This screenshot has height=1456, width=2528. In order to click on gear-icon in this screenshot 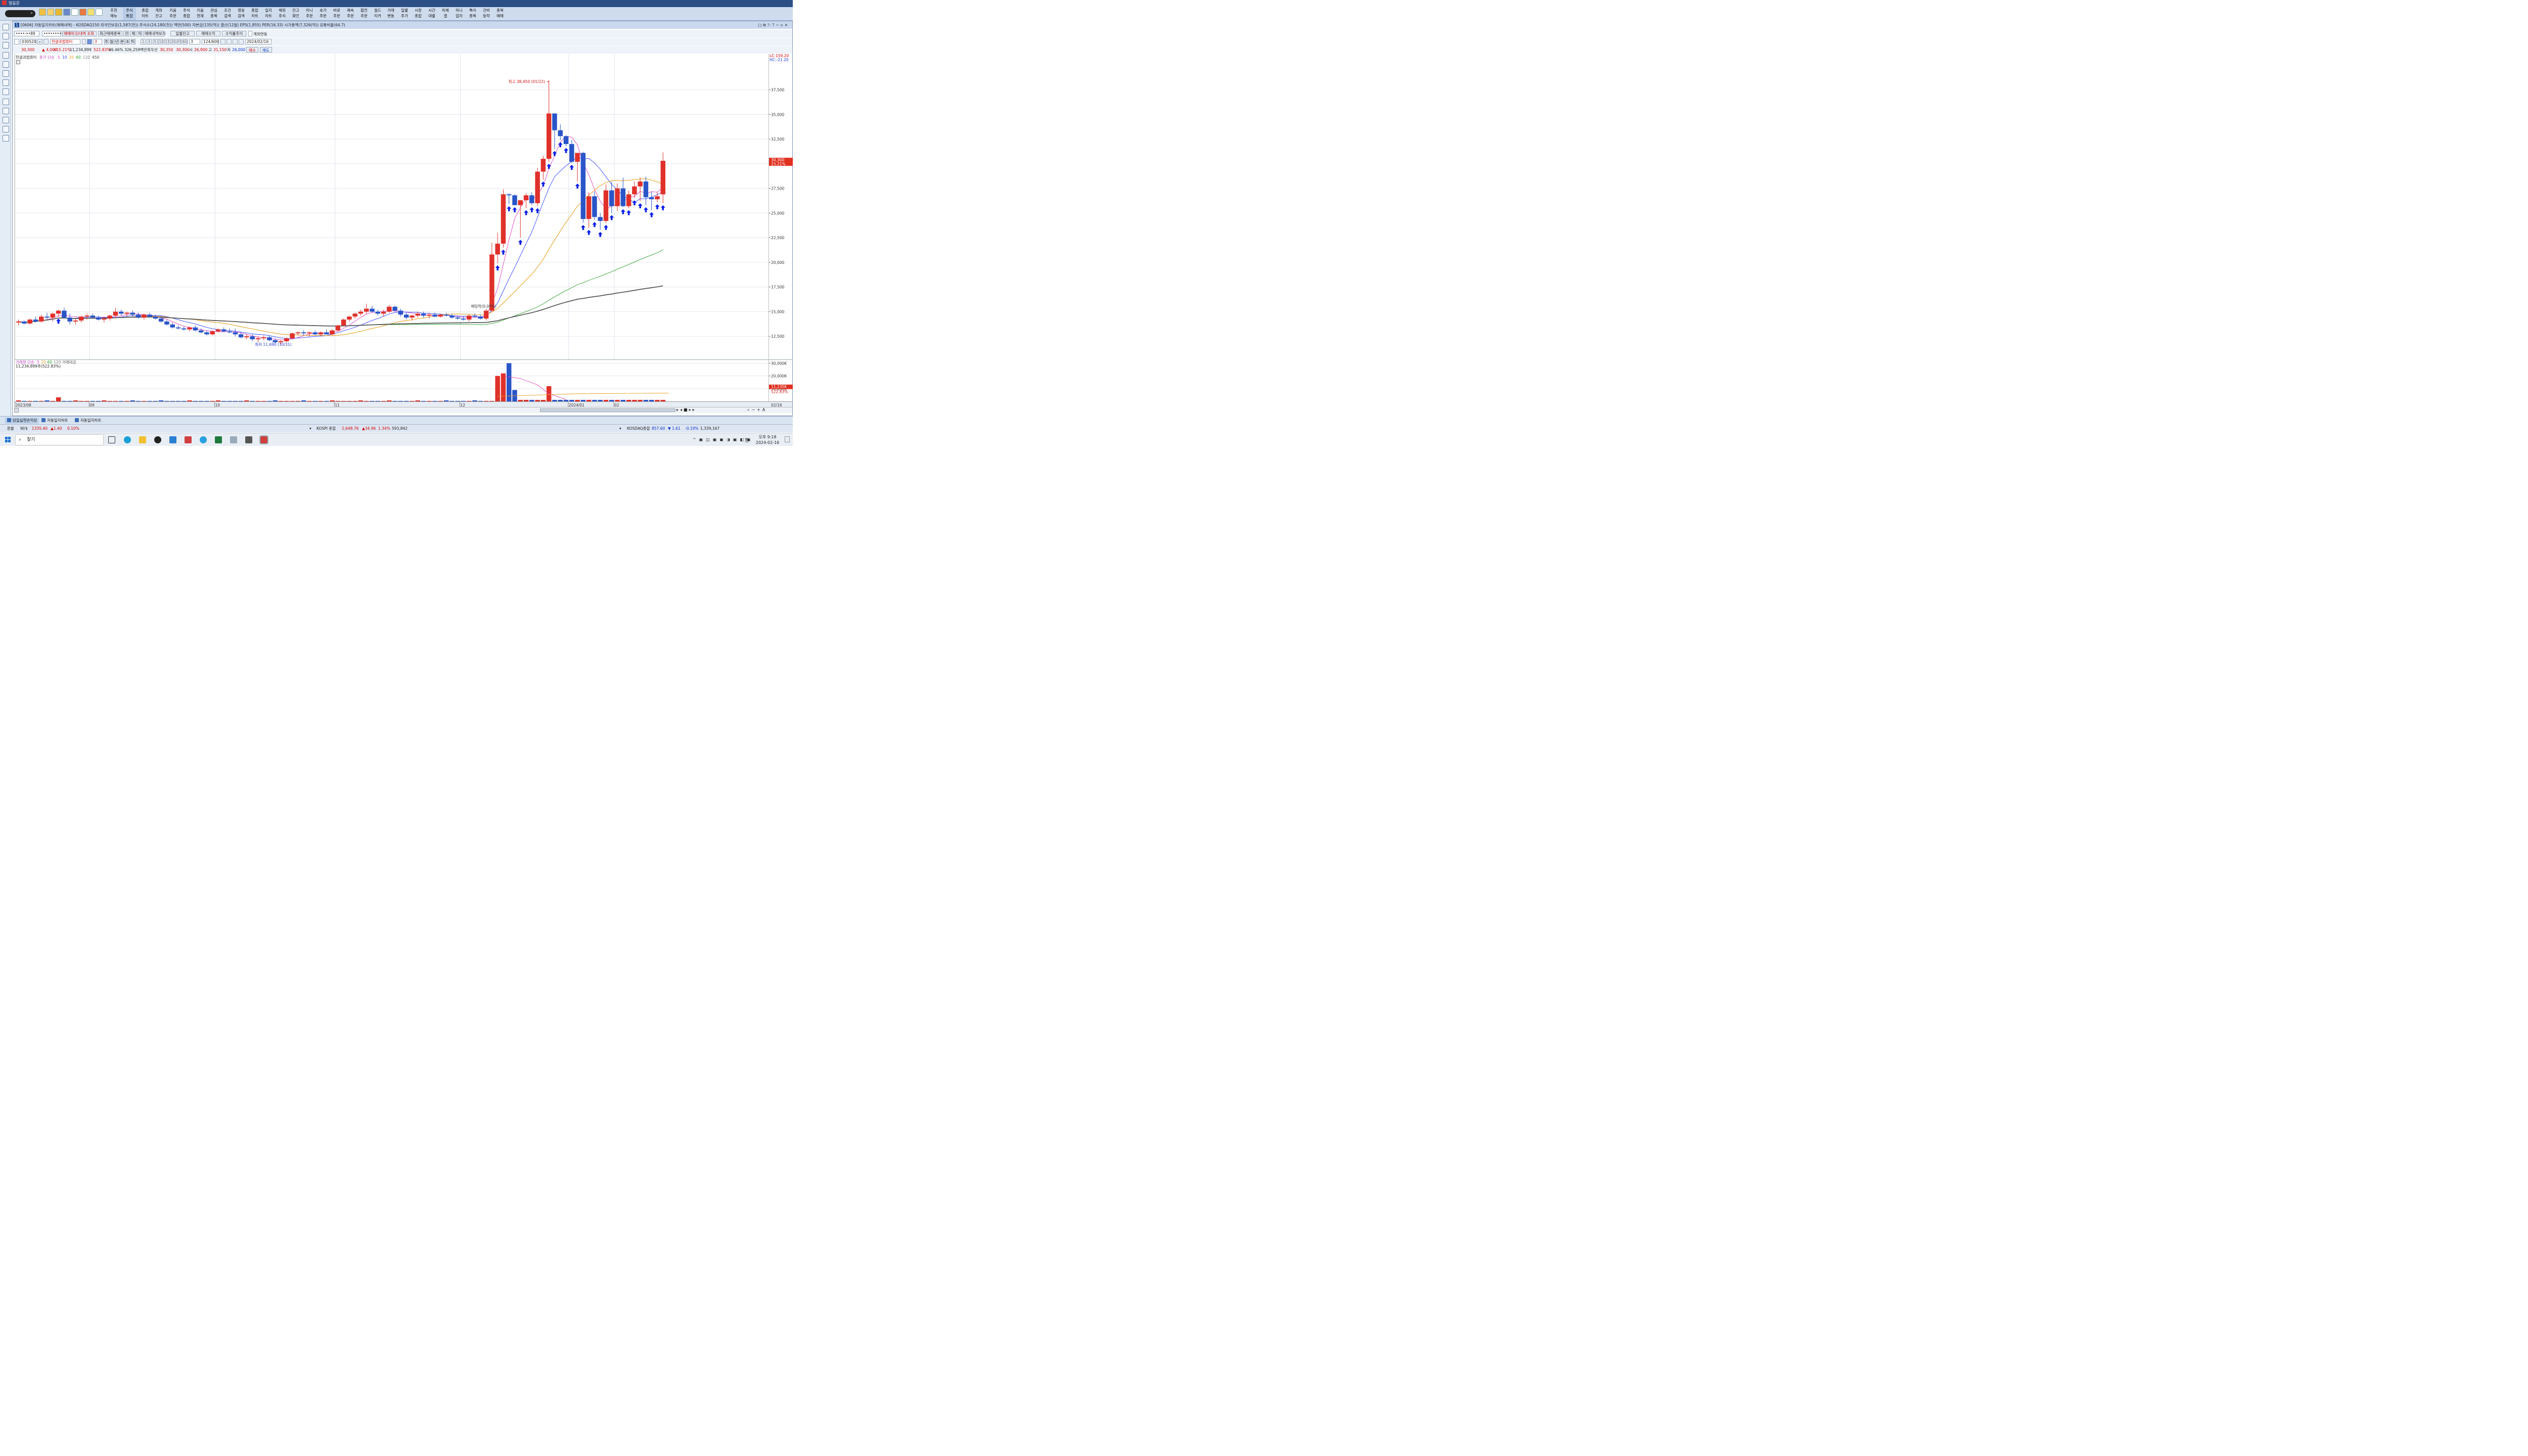, I will do `click(100, 12)`.